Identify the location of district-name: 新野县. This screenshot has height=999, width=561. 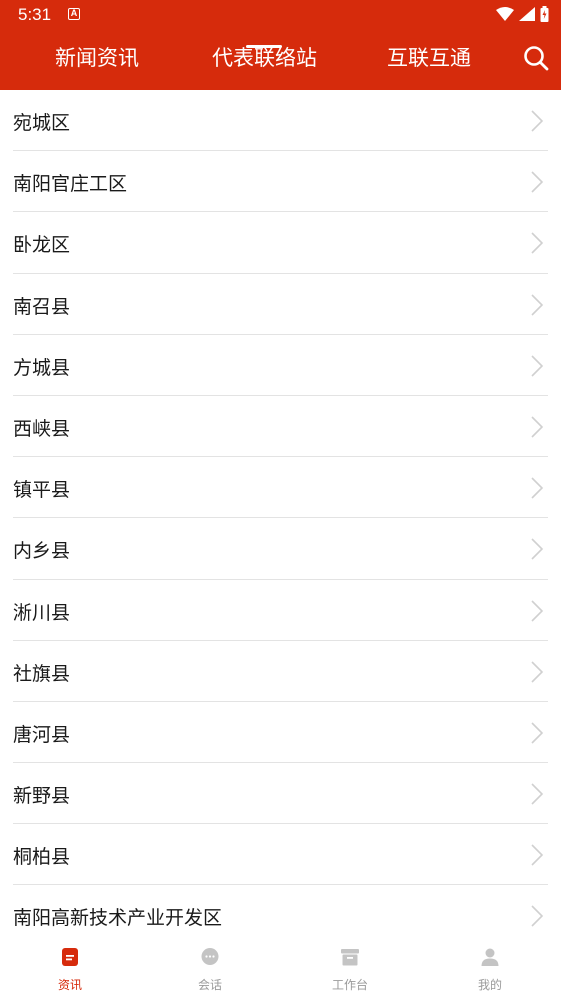
(42, 796).